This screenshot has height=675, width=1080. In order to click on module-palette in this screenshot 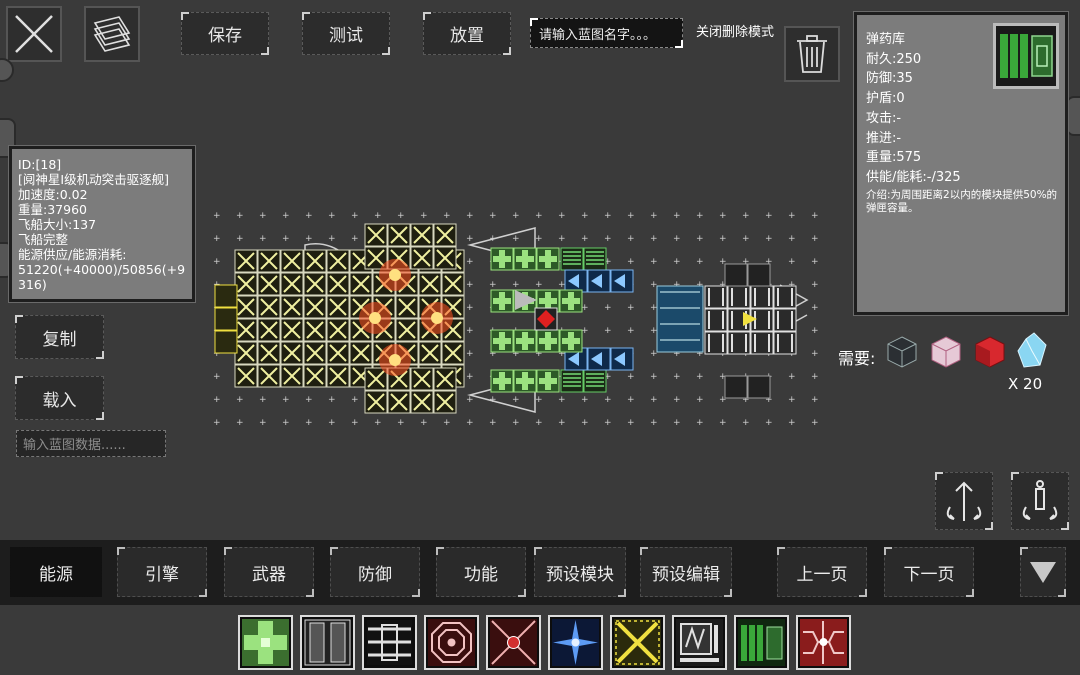, I will do `click(540, 640)`.